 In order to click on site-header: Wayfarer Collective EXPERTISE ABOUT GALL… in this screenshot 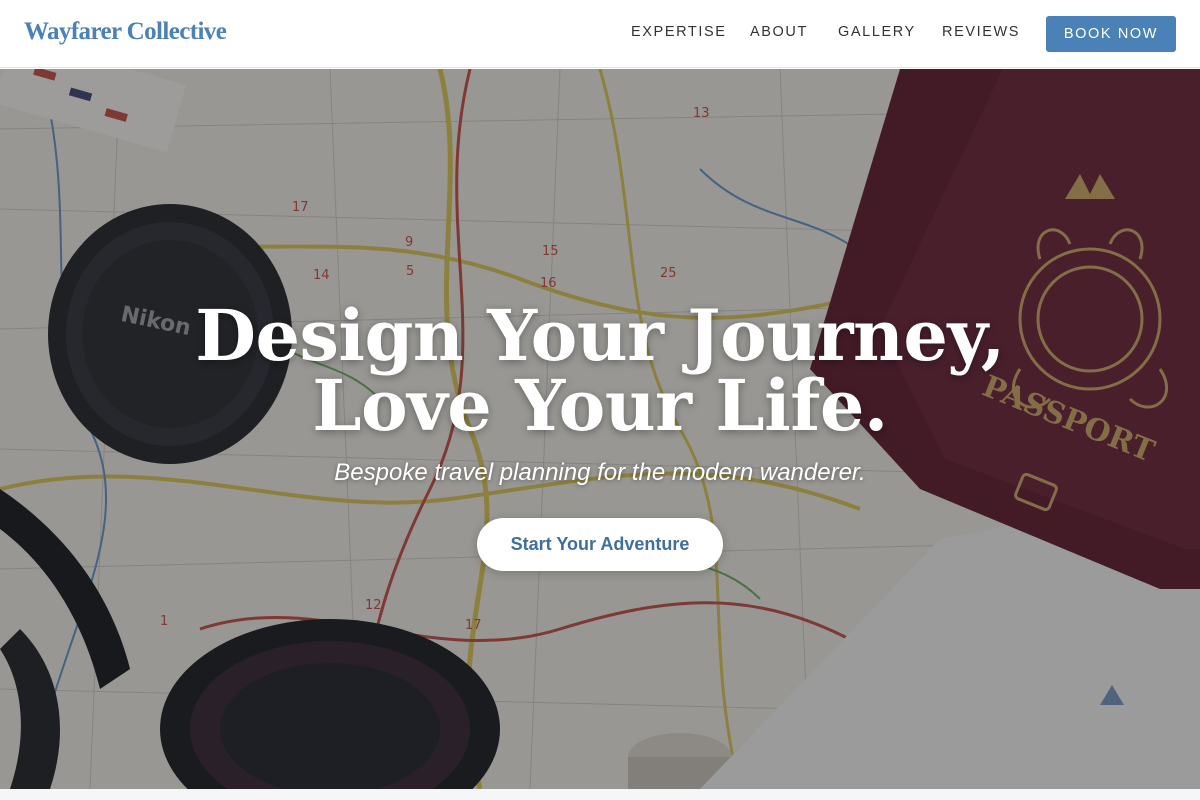, I will do `click(600, 34)`.